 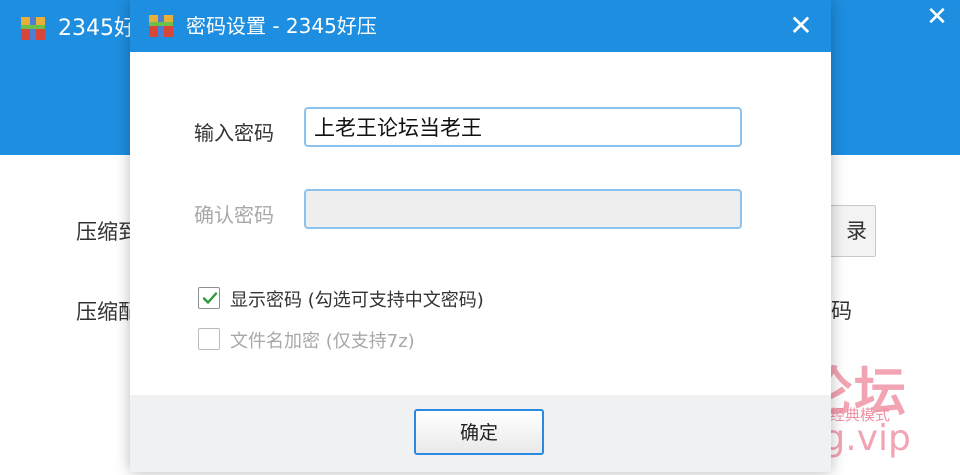 What do you see at coordinates (480, 26) in the screenshot?
I see `dialog-title-bar: 密码设置 - 2345好压 ✕` at bounding box center [480, 26].